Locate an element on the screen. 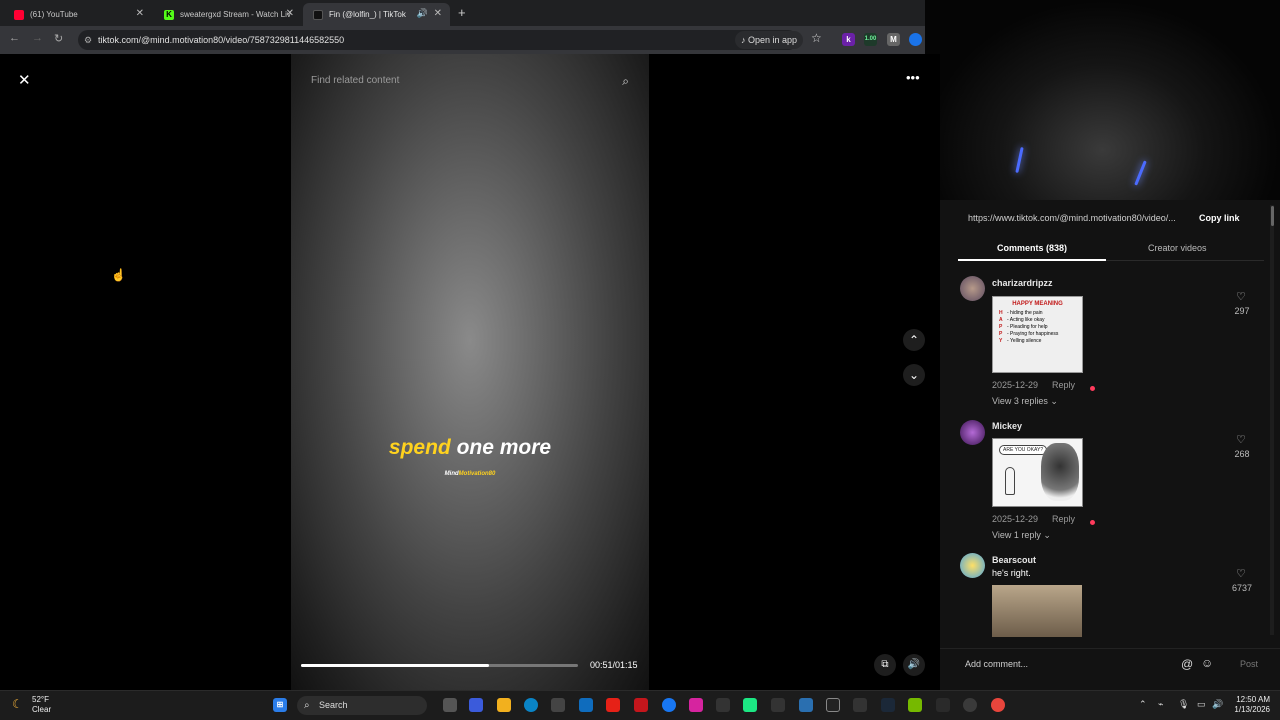  copy-link-button: Copy link is located at coordinates (1219, 218).